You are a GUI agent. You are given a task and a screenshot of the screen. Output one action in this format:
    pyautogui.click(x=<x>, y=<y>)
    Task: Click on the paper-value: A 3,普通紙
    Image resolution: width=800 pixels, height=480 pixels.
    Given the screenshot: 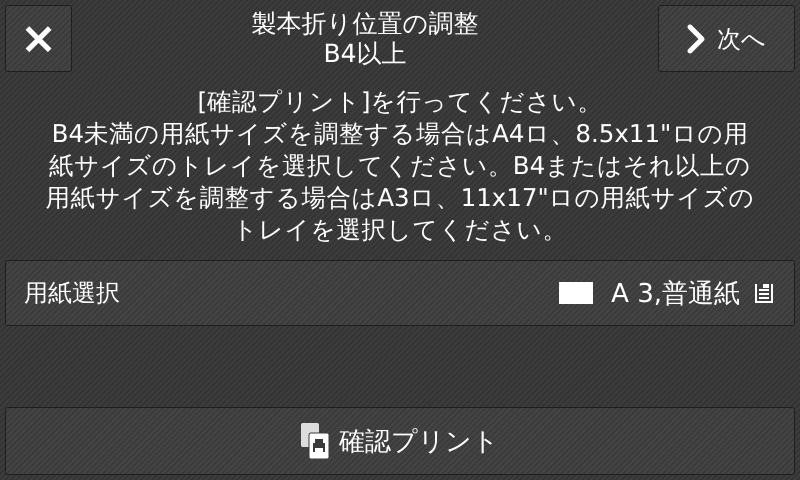 What is the action you would take?
    pyautogui.click(x=675, y=294)
    